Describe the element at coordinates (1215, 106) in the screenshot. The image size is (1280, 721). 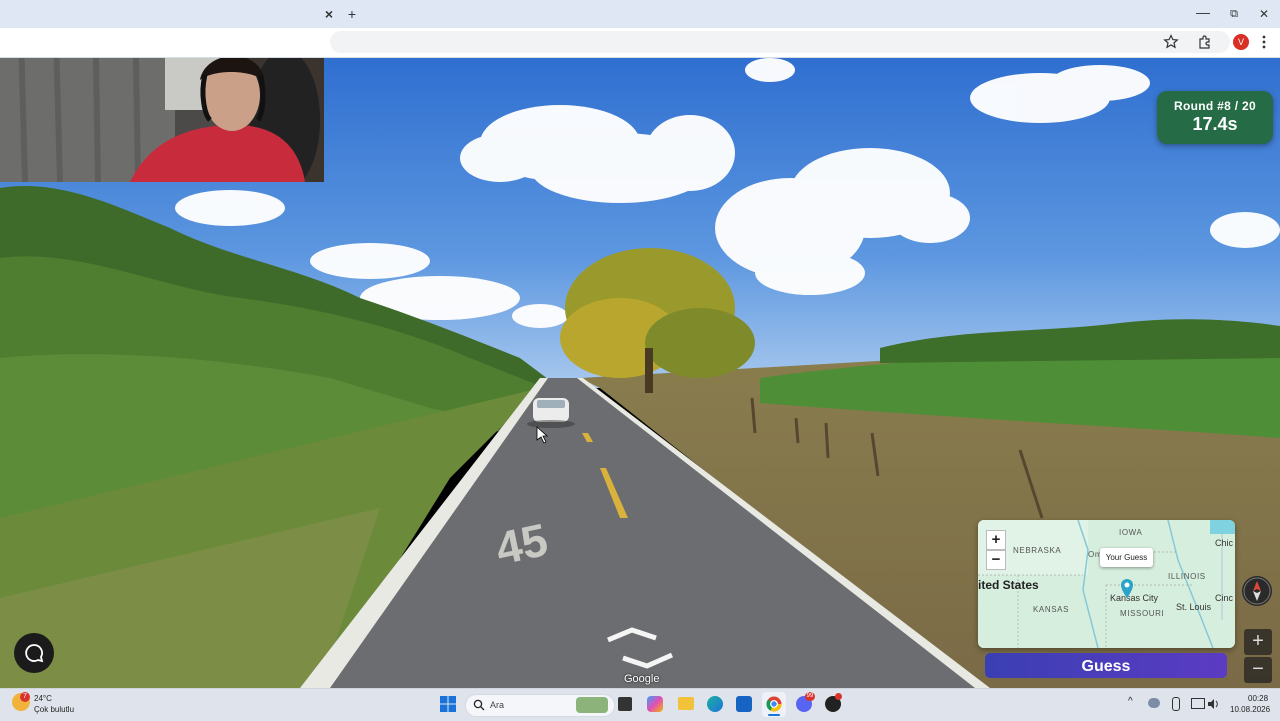
I see `round-counter: Round #8 / 20` at that location.